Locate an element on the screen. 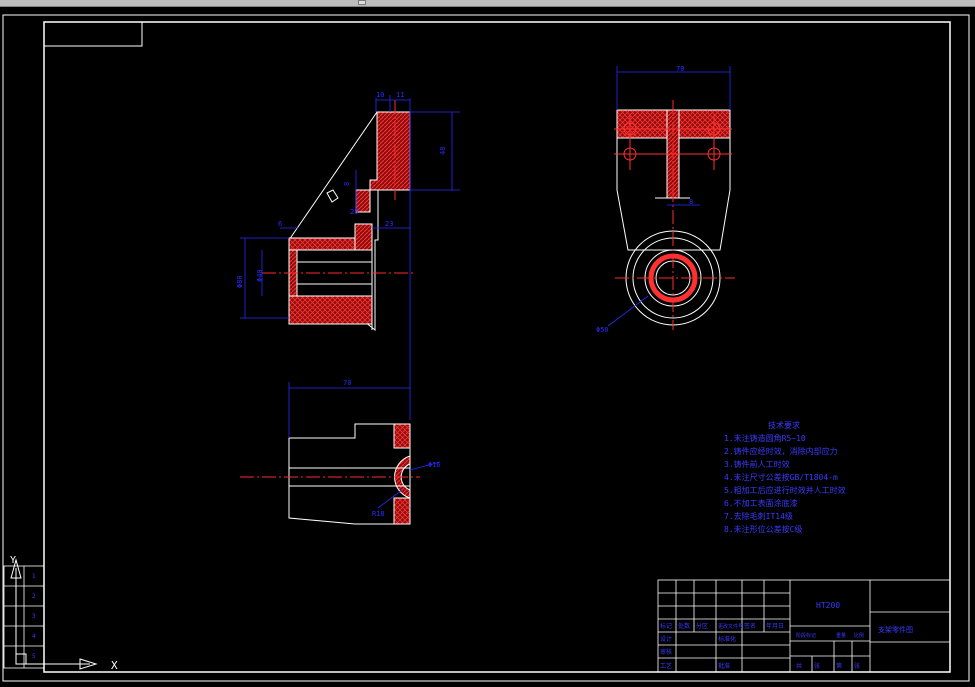  tb-label-10: 批准 is located at coordinates (724, 666).